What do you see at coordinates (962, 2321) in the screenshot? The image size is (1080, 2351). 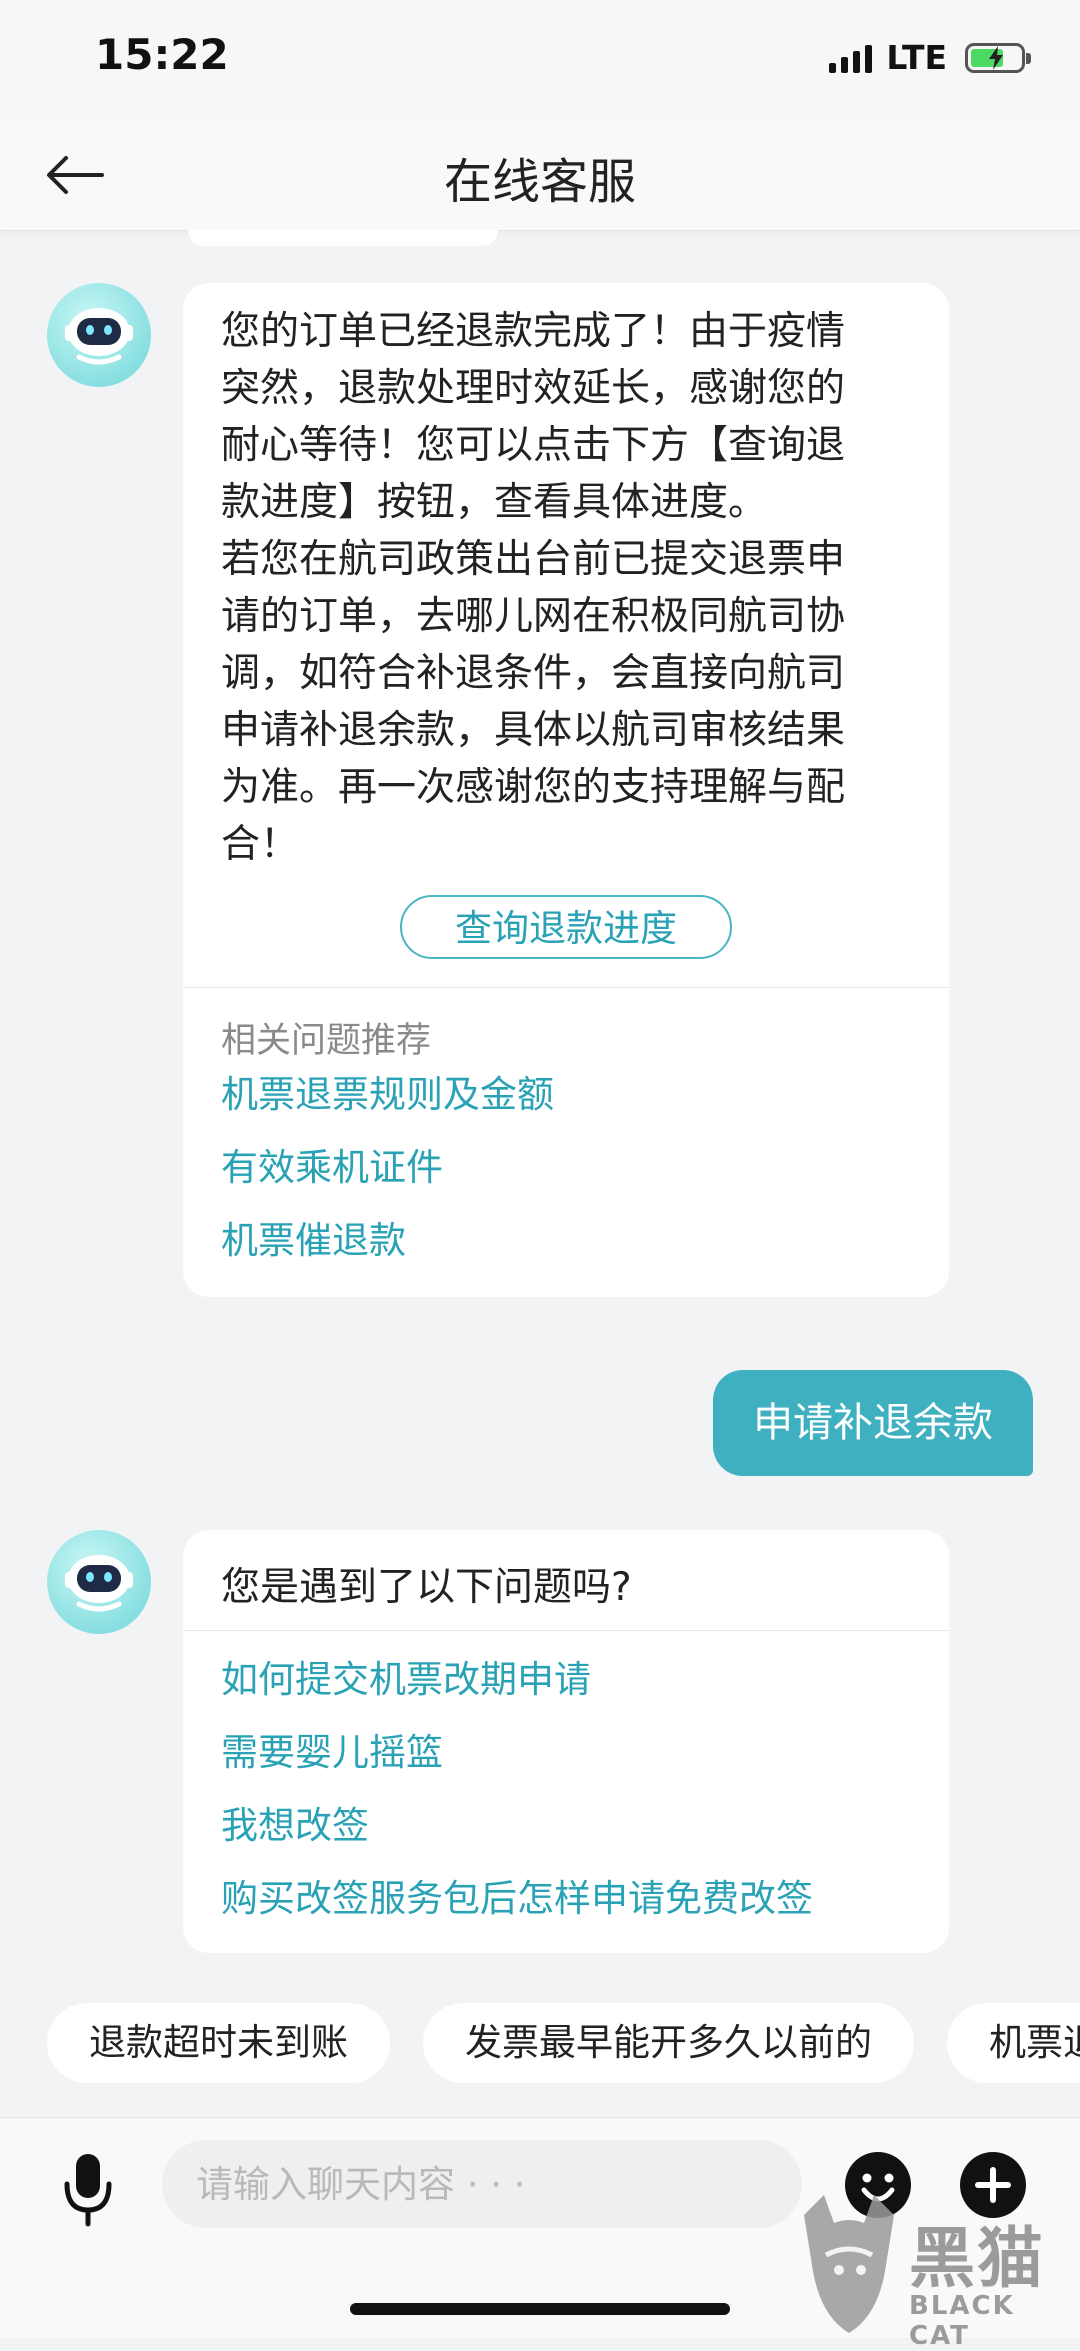 I see `watermark-text-en: BLACK CAT` at bounding box center [962, 2321].